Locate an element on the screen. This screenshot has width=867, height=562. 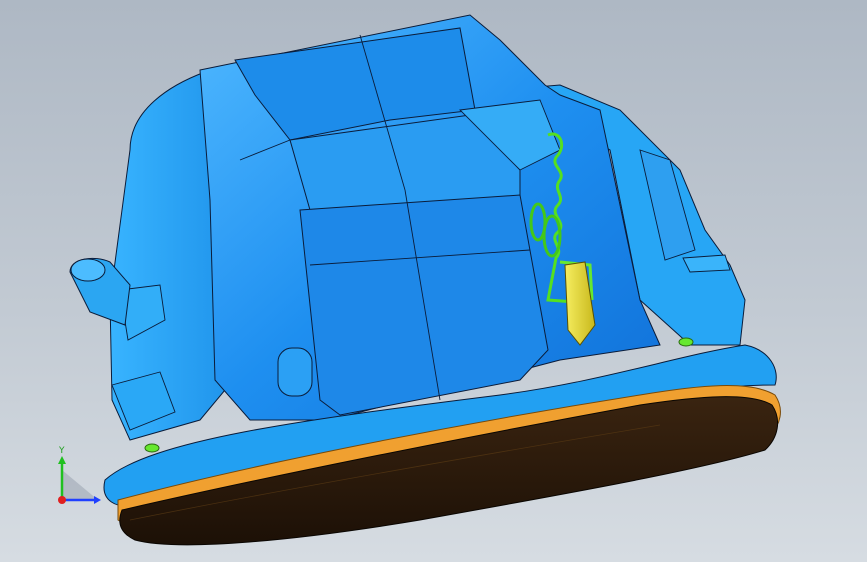
triad-plane is located at coordinates (80, 485).